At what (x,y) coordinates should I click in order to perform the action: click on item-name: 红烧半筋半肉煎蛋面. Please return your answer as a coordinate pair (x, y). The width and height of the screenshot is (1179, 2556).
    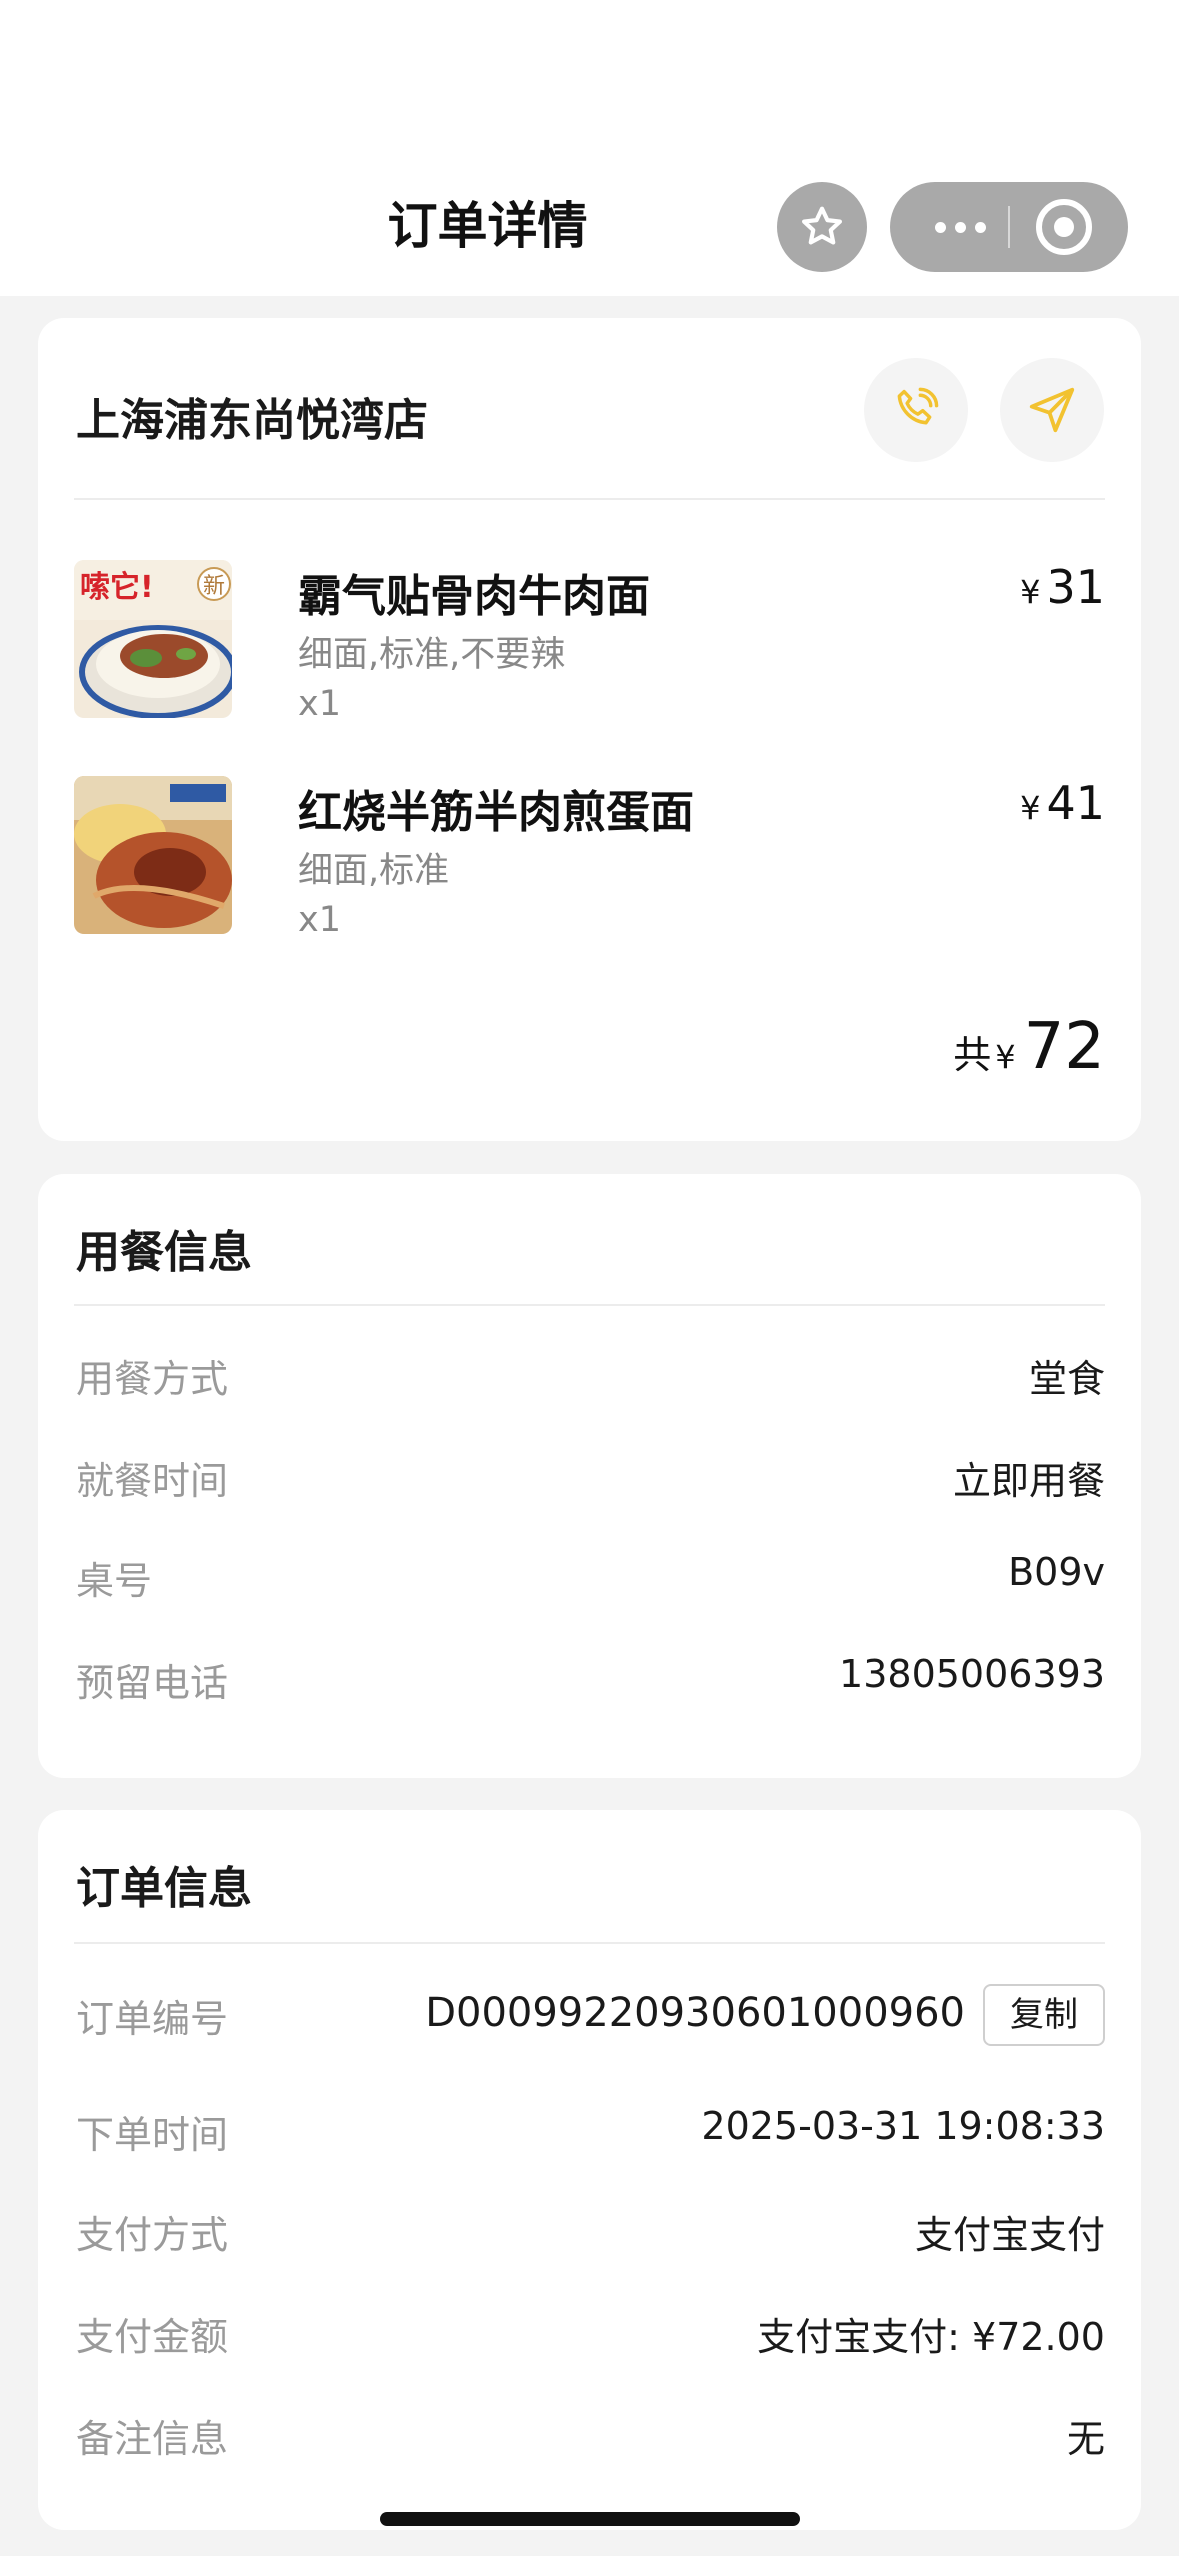
    Looking at the image, I should click on (496, 812).